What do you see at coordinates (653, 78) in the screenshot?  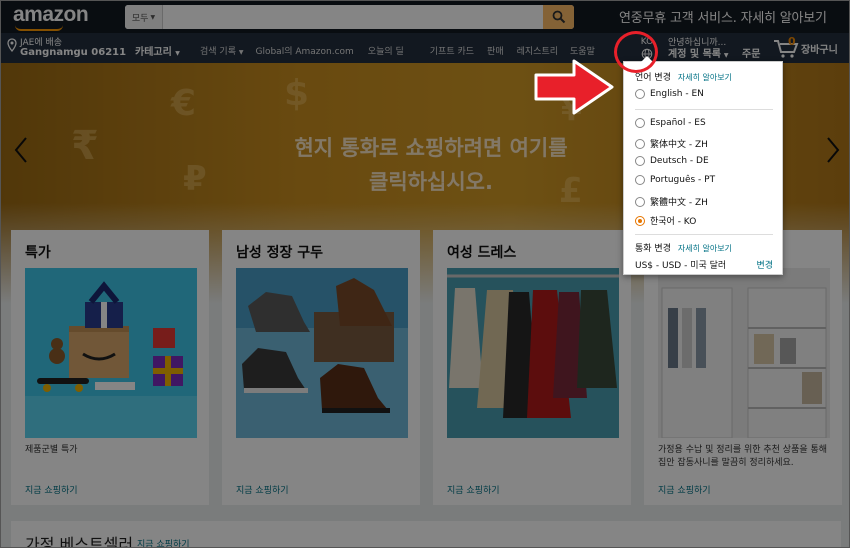 I see `language-heading-label: 언어 변경` at bounding box center [653, 78].